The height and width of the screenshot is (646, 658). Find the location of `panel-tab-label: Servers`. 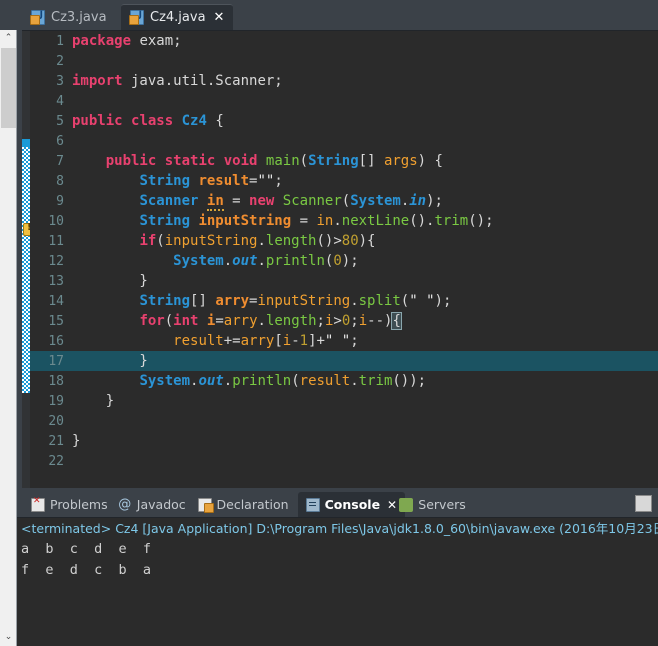

panel-tab-label: Servers is located at coordinates (442, 504).